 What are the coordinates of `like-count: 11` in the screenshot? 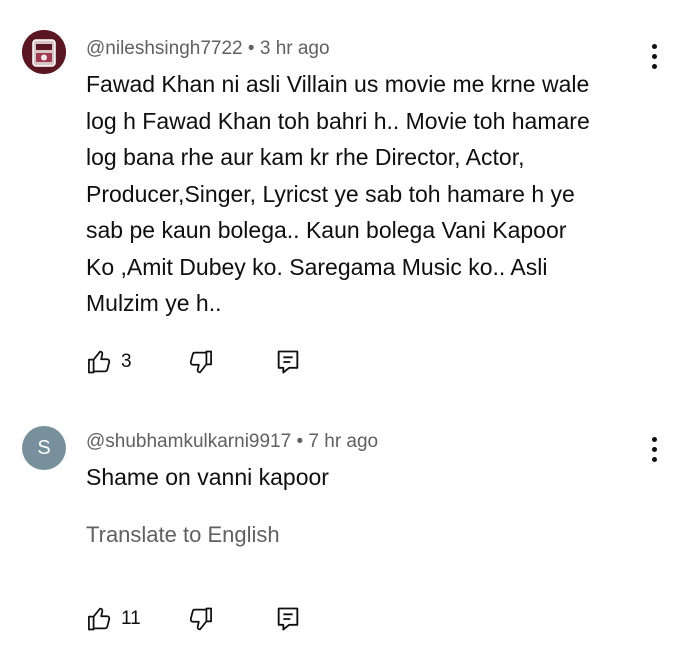 It's located at (131, 618).